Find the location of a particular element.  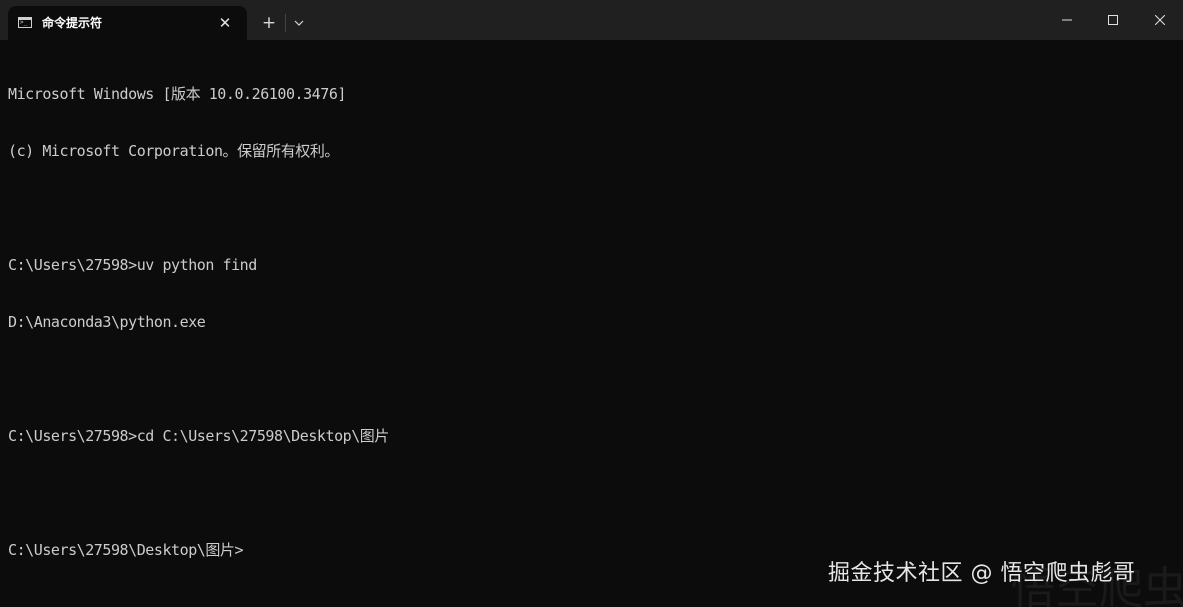

minimize-icon is located at coordinates (1067, 20).